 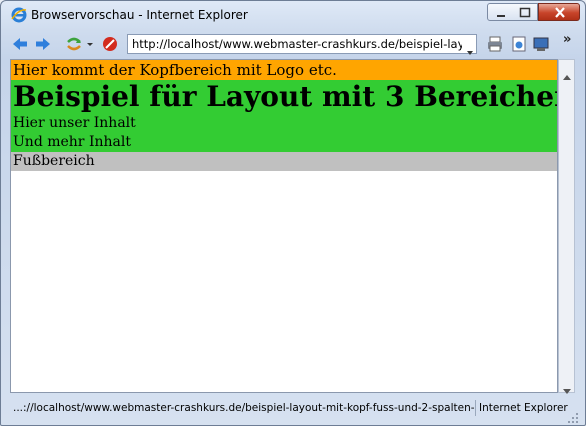 What do you see at coordinates (19, 15) in the screenshot?
I see `ie-logo-icon` at bounding box center [19, 15].